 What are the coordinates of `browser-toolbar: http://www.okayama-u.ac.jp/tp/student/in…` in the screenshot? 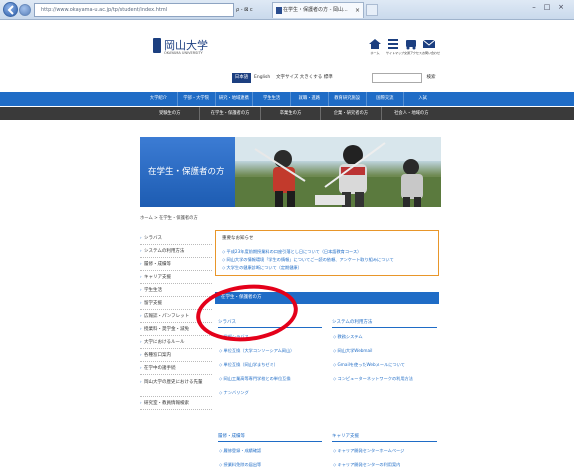 It's located at (287, 10).